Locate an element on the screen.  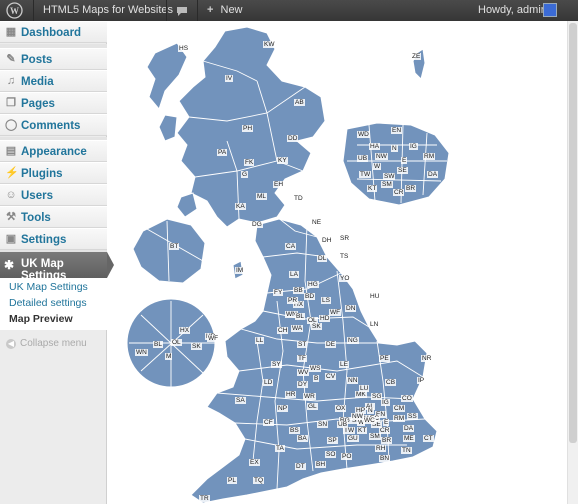
inset-label: WF is located at coordinates (213, 338).